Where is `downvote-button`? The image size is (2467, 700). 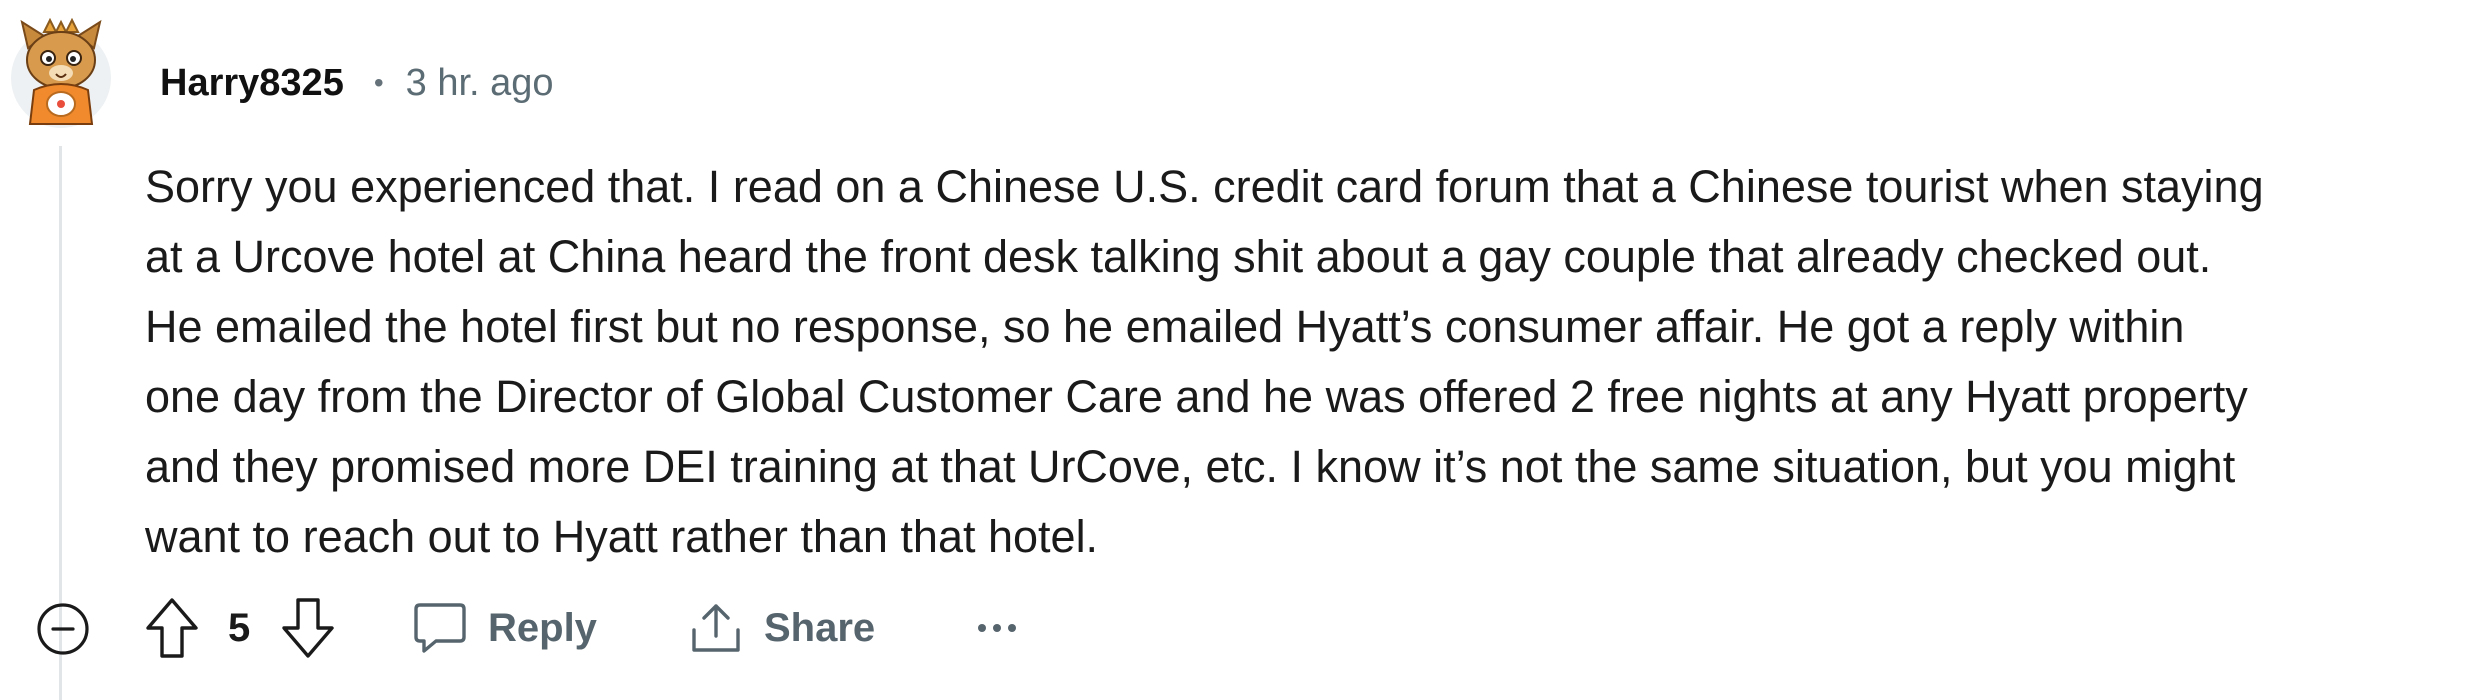
downvote-button is located at coordinates (308, 628).